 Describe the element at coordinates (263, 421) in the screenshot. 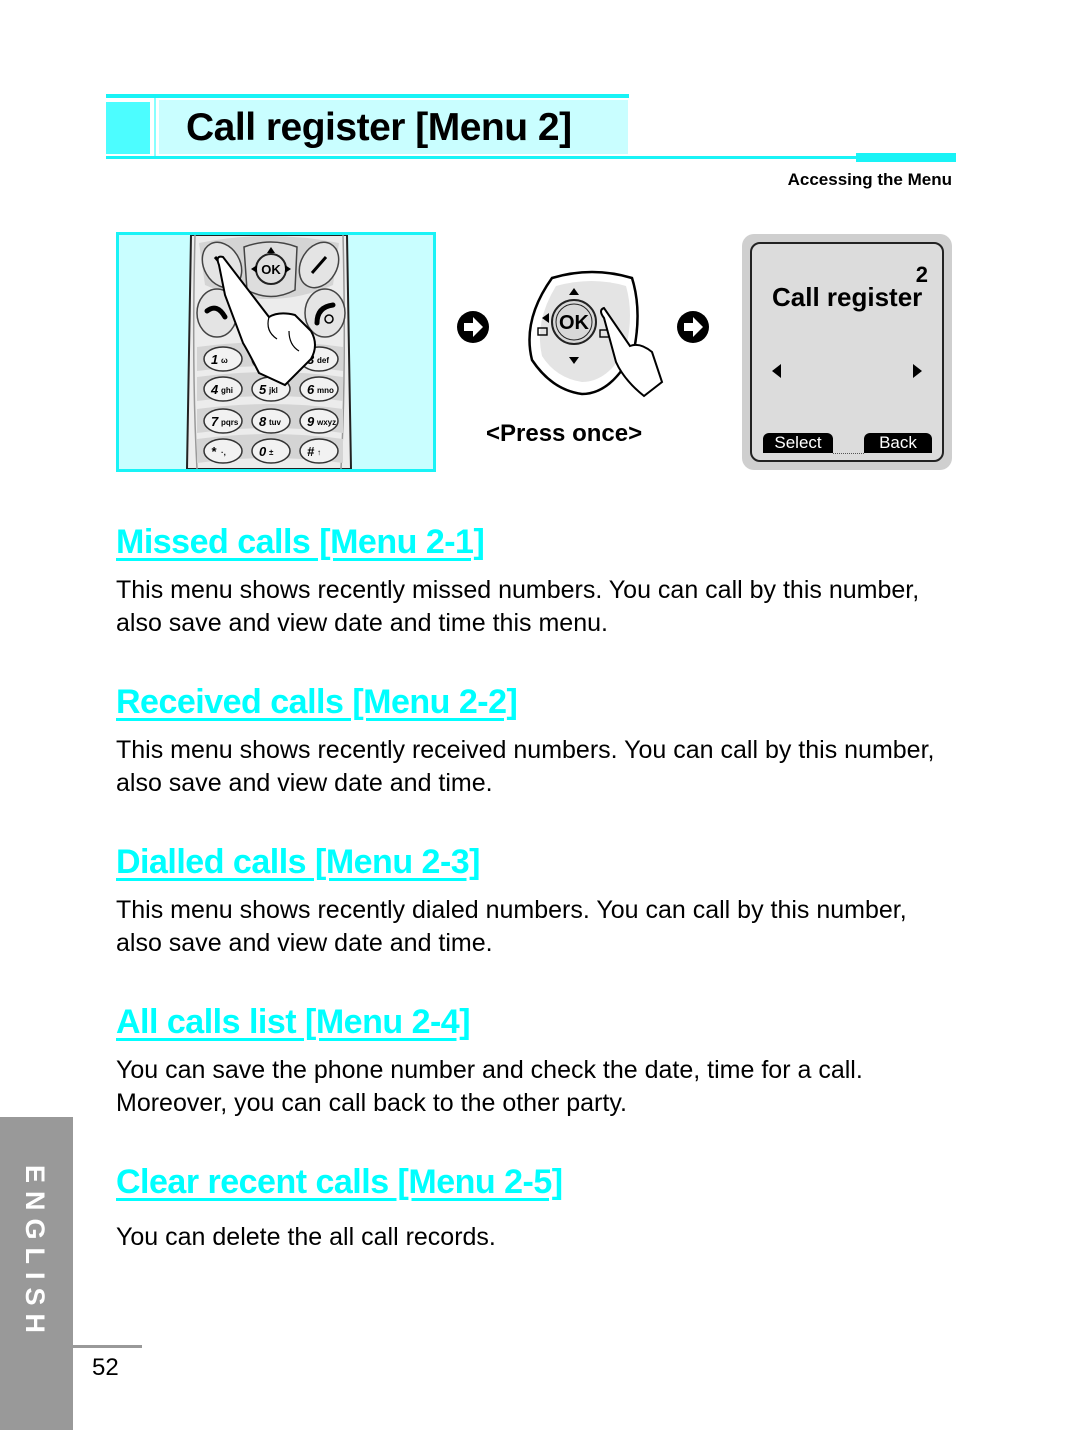

I see `svg-text: 8` at that location.